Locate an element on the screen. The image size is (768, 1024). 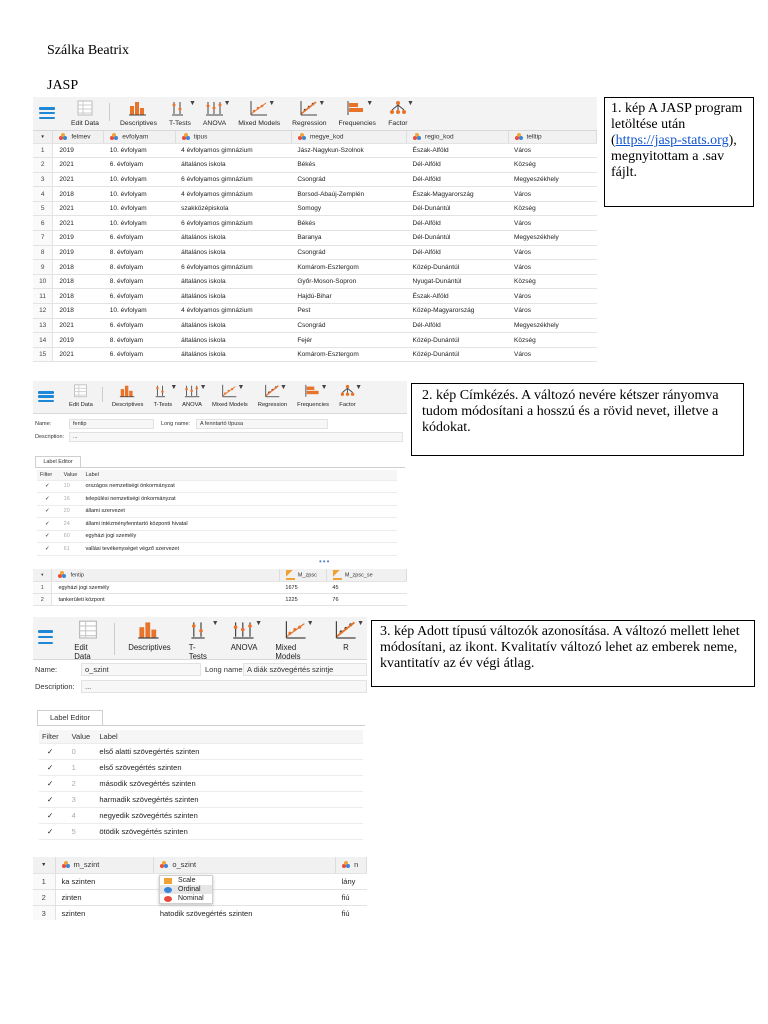
column-header: tipus is located at coordinates (233, 137).